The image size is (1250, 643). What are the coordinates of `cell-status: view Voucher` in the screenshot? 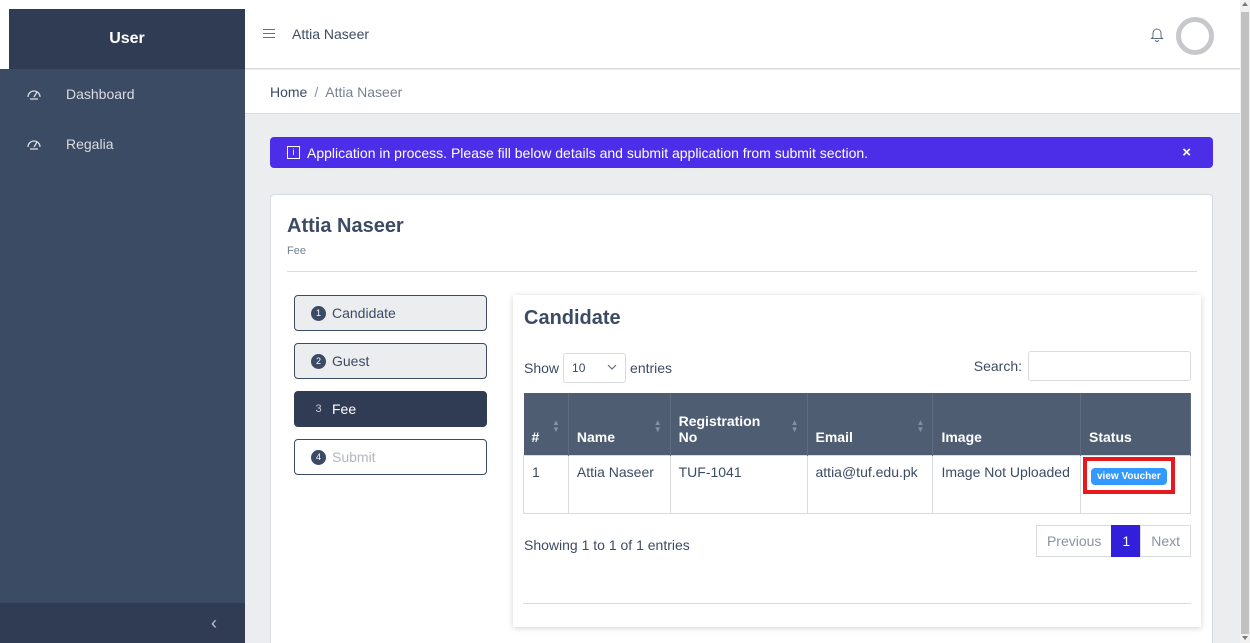 It's located at (1135, 484).